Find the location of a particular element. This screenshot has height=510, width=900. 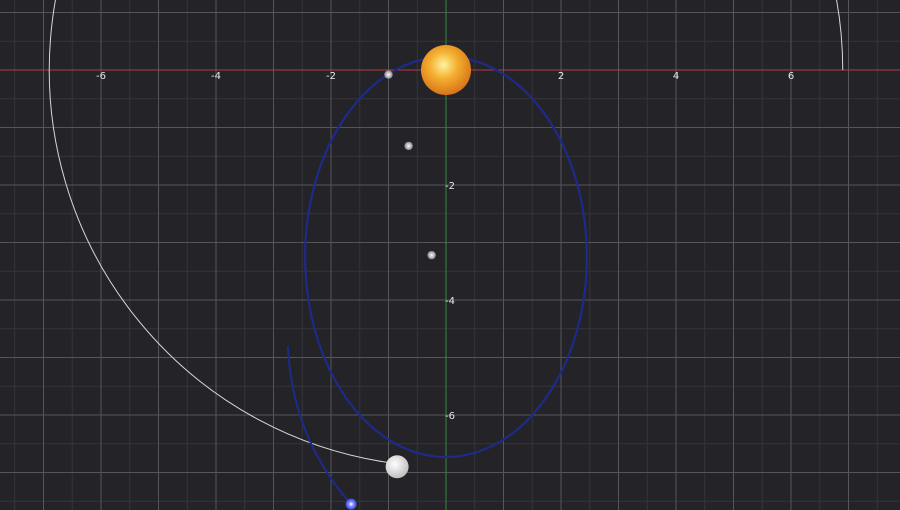

sun-icon is located at coordinates (446, 70).